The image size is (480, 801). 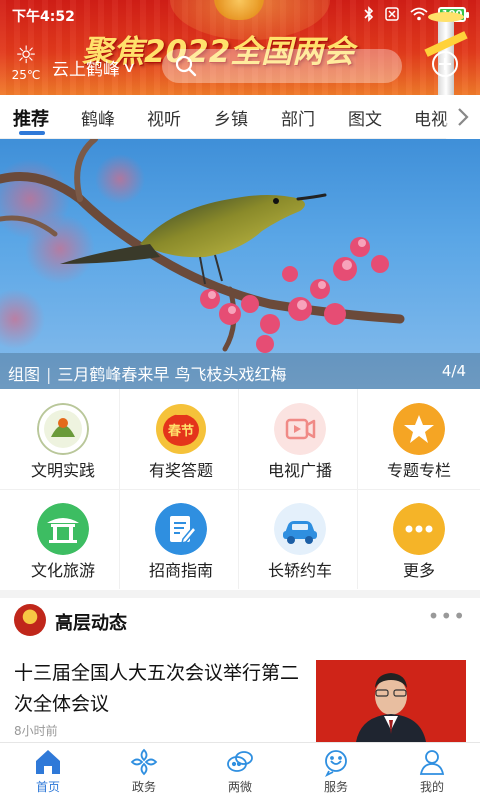 I want to click on car-icon, so click(x=300, y=529).